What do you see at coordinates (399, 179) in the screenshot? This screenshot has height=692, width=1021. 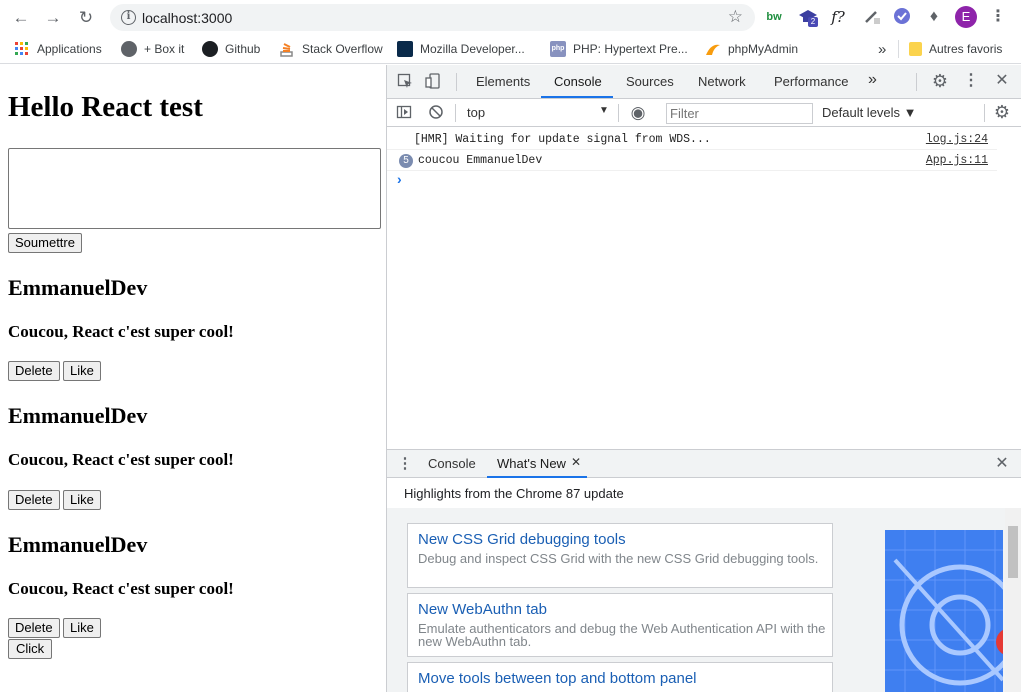 I see `console-prompt: ›` at bounding box center [399, 179].